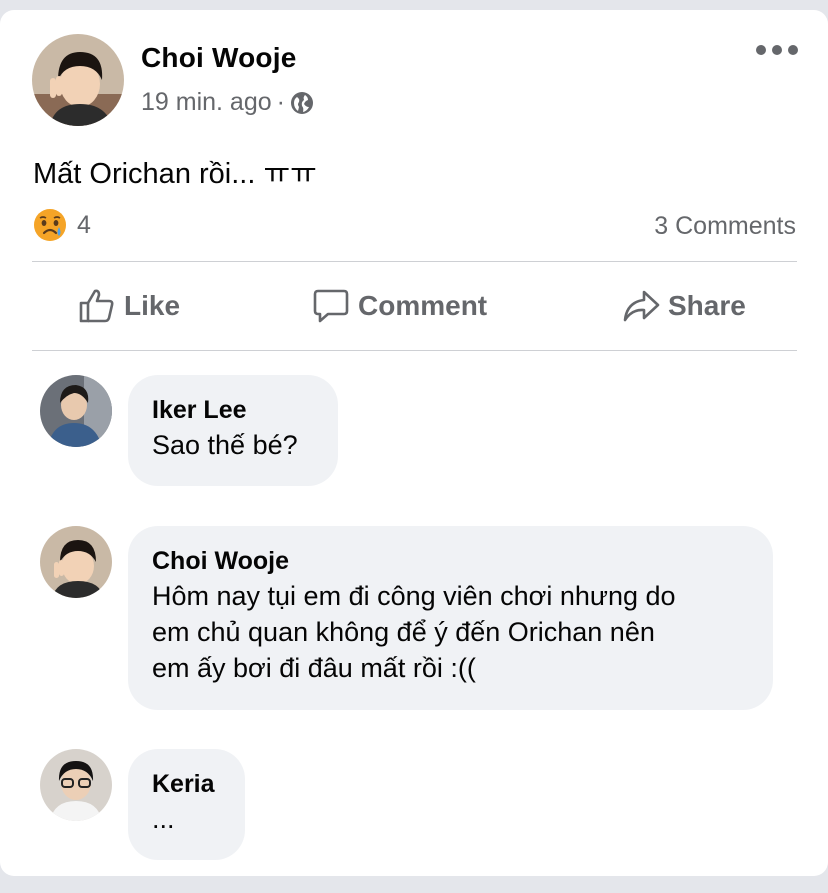 This screenshot has width=828, height=893. I want to click on more-options-icon, so click(777, 50).